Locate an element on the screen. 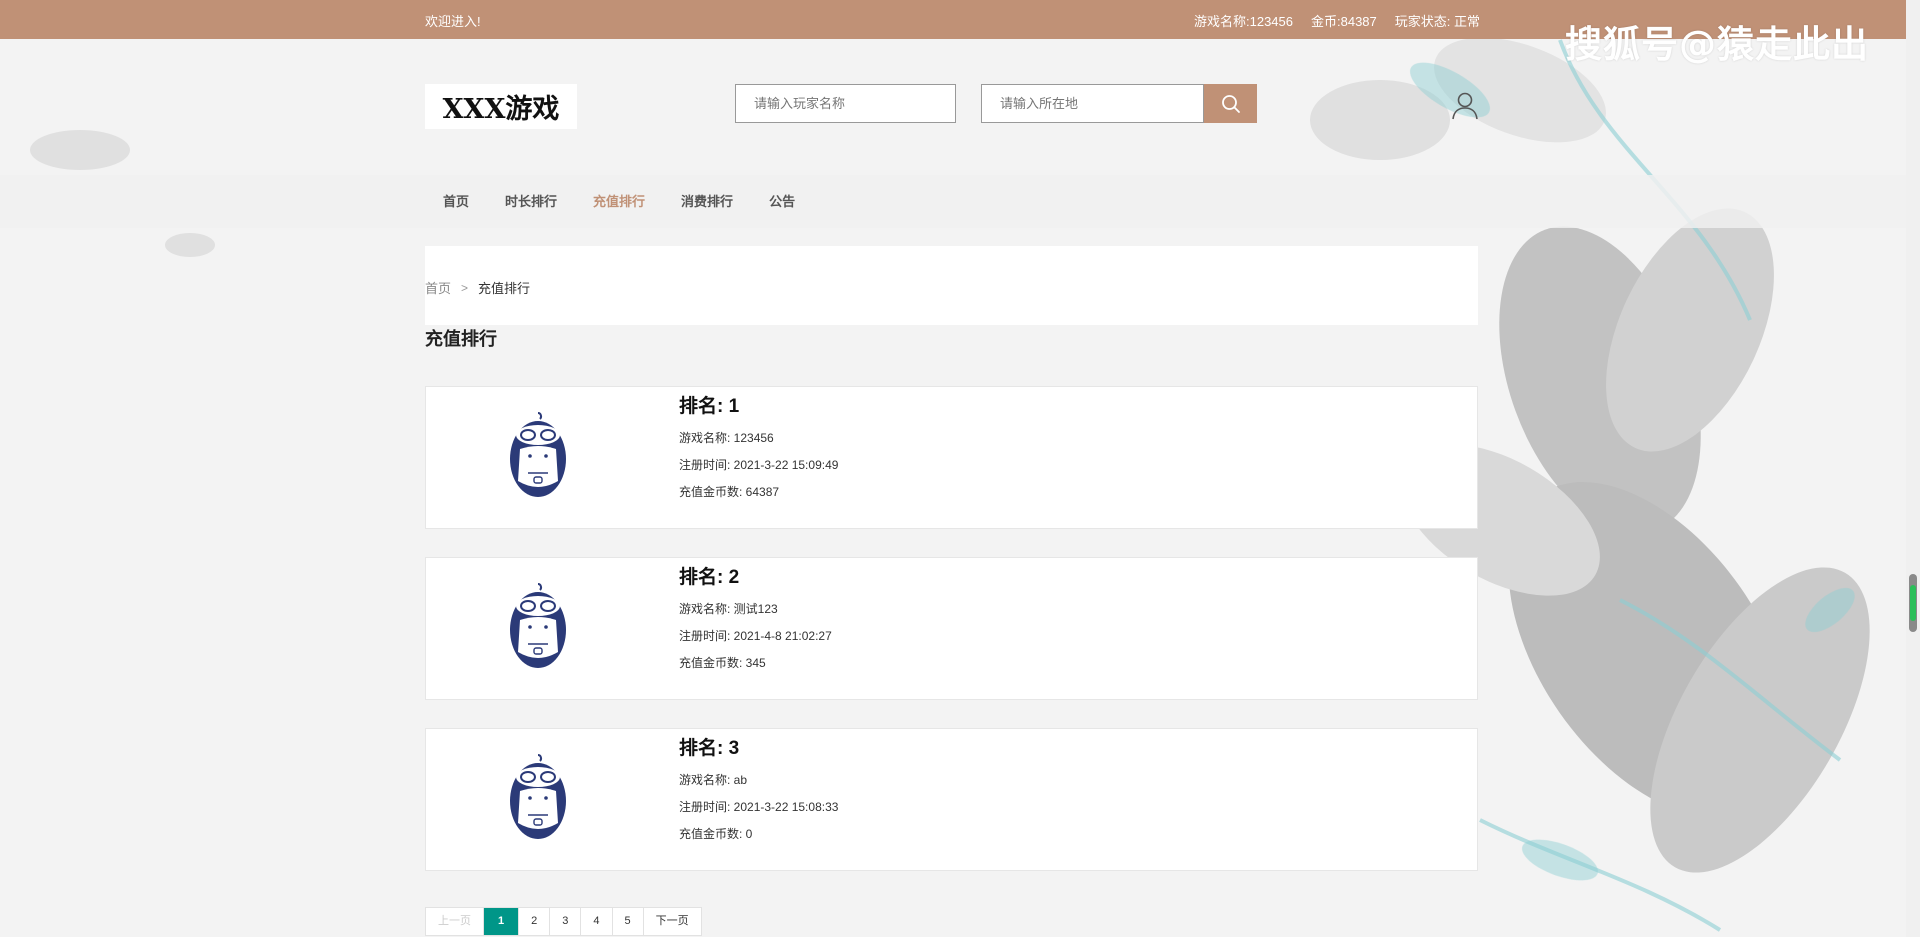 This screenshot has width=1920, height=937. prev-page-button: 上一页 is located at coordinates (455, 921).